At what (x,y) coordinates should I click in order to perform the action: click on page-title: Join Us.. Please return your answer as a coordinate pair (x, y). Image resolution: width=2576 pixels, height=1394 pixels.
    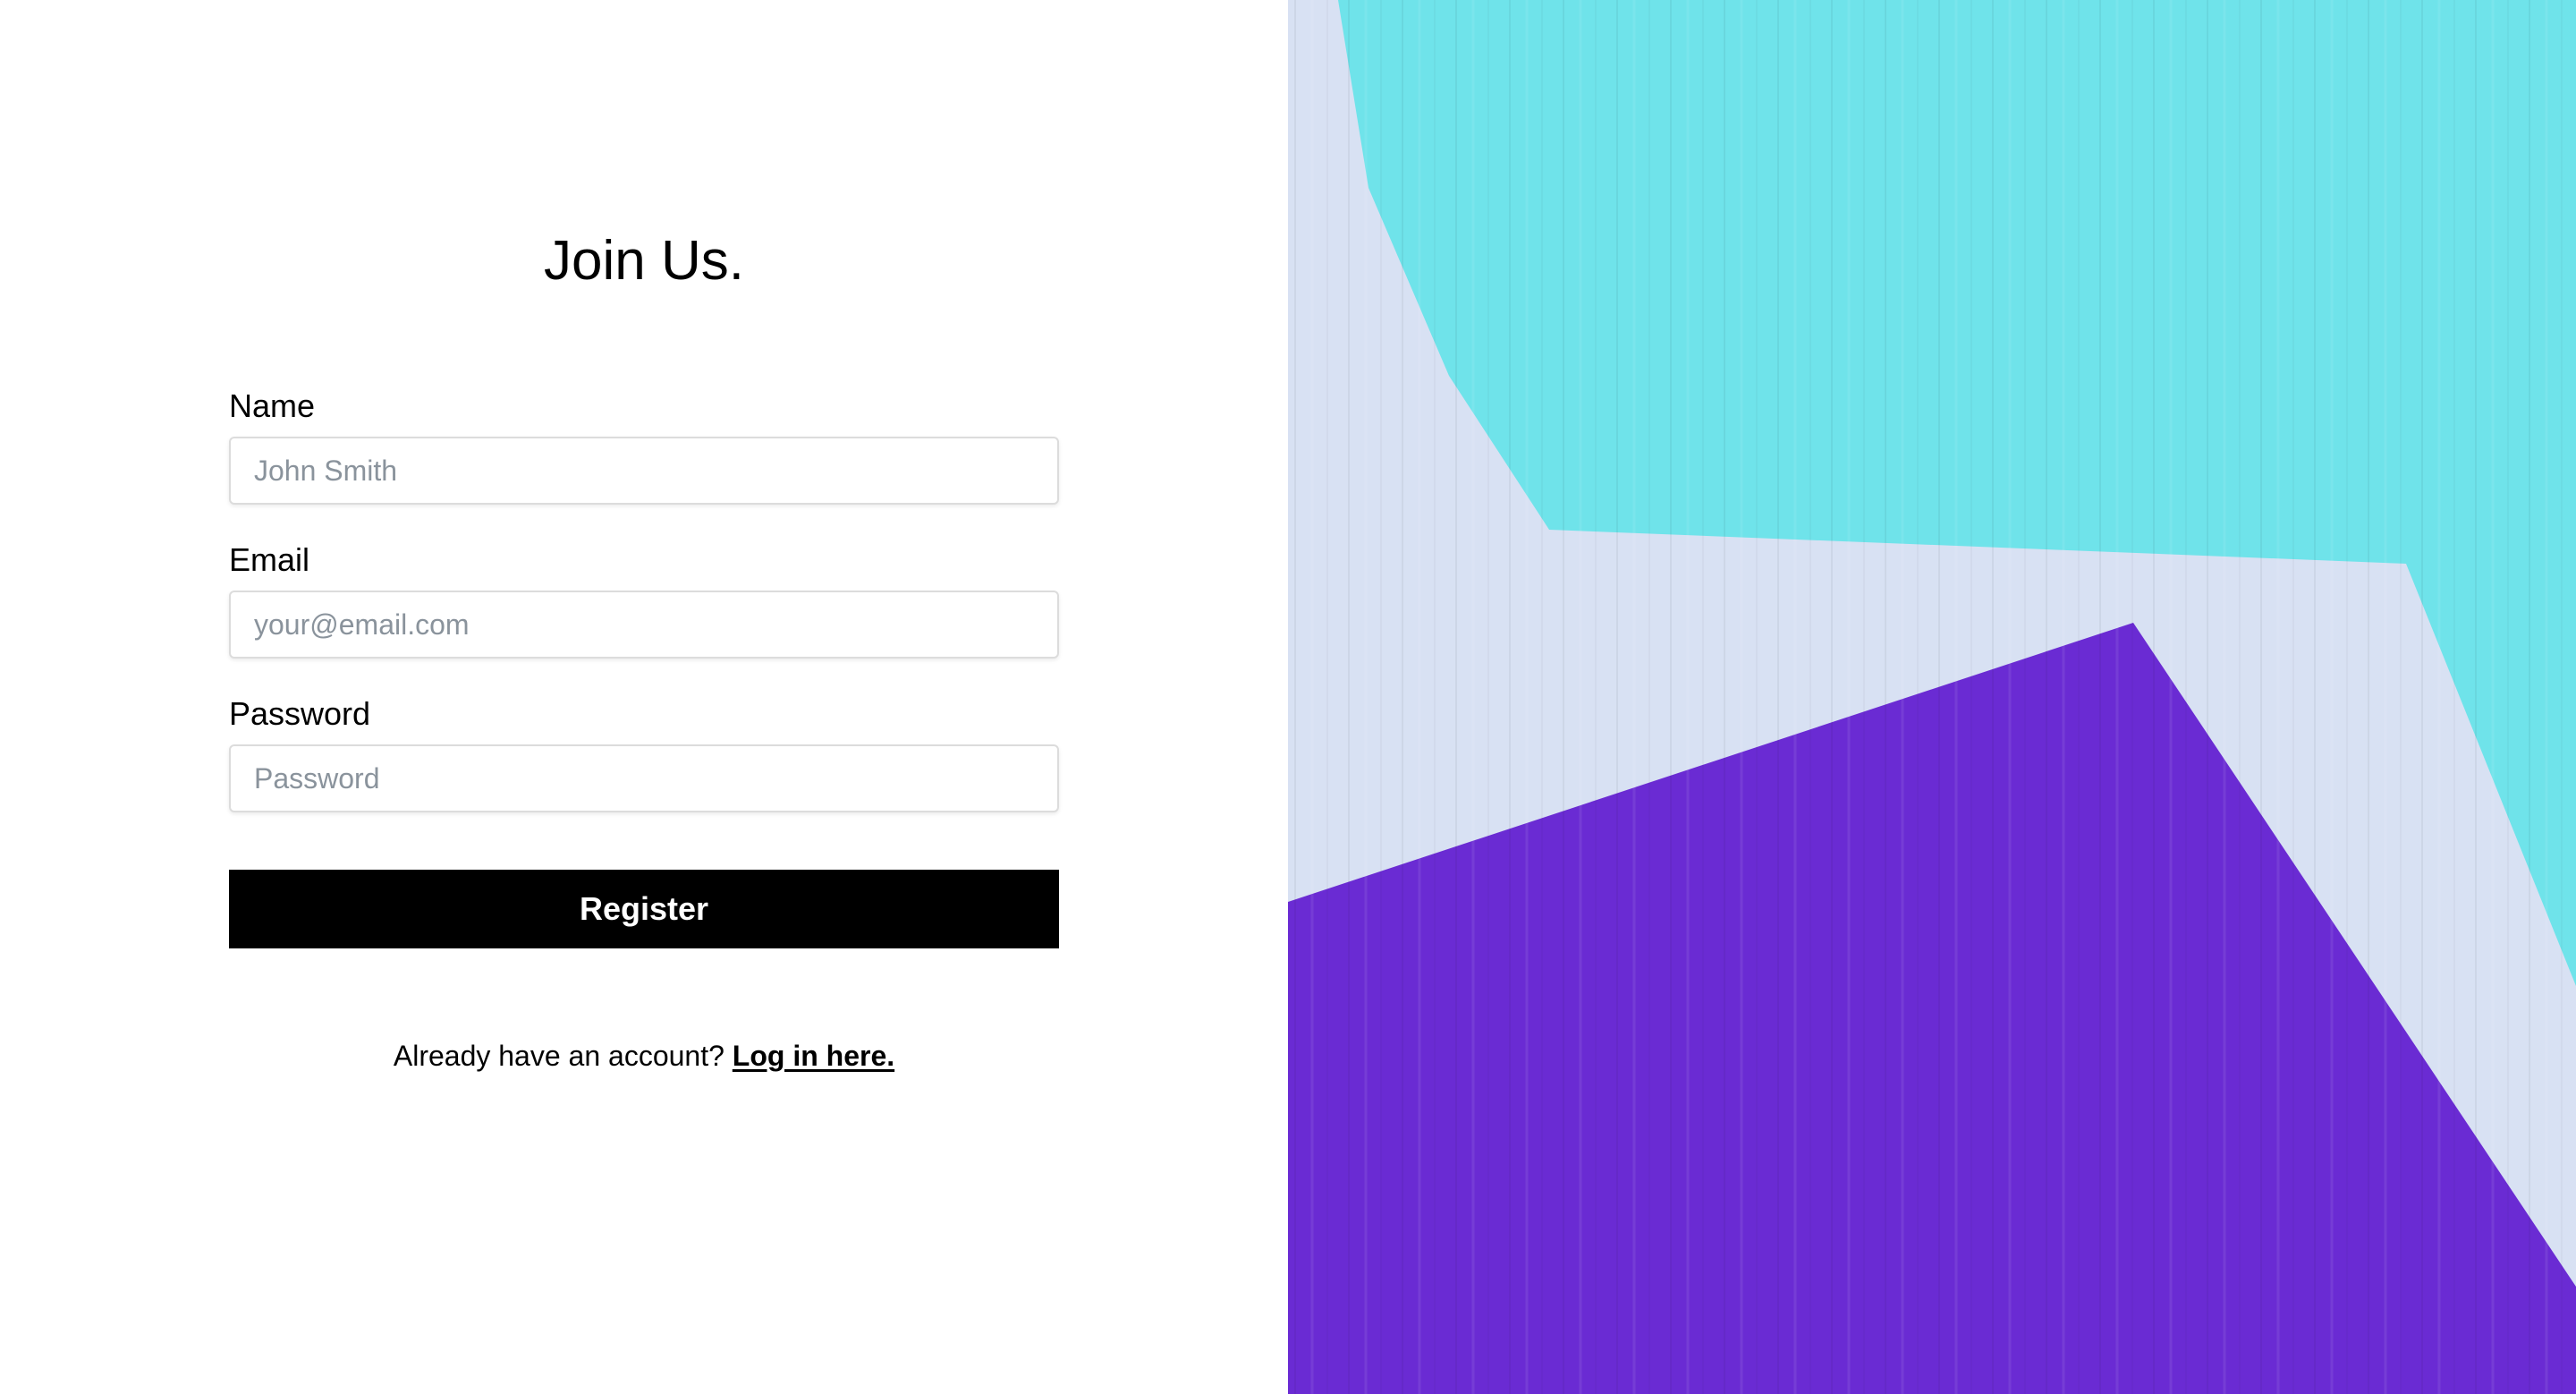
    Looking at the image, I should click on (644, 261).